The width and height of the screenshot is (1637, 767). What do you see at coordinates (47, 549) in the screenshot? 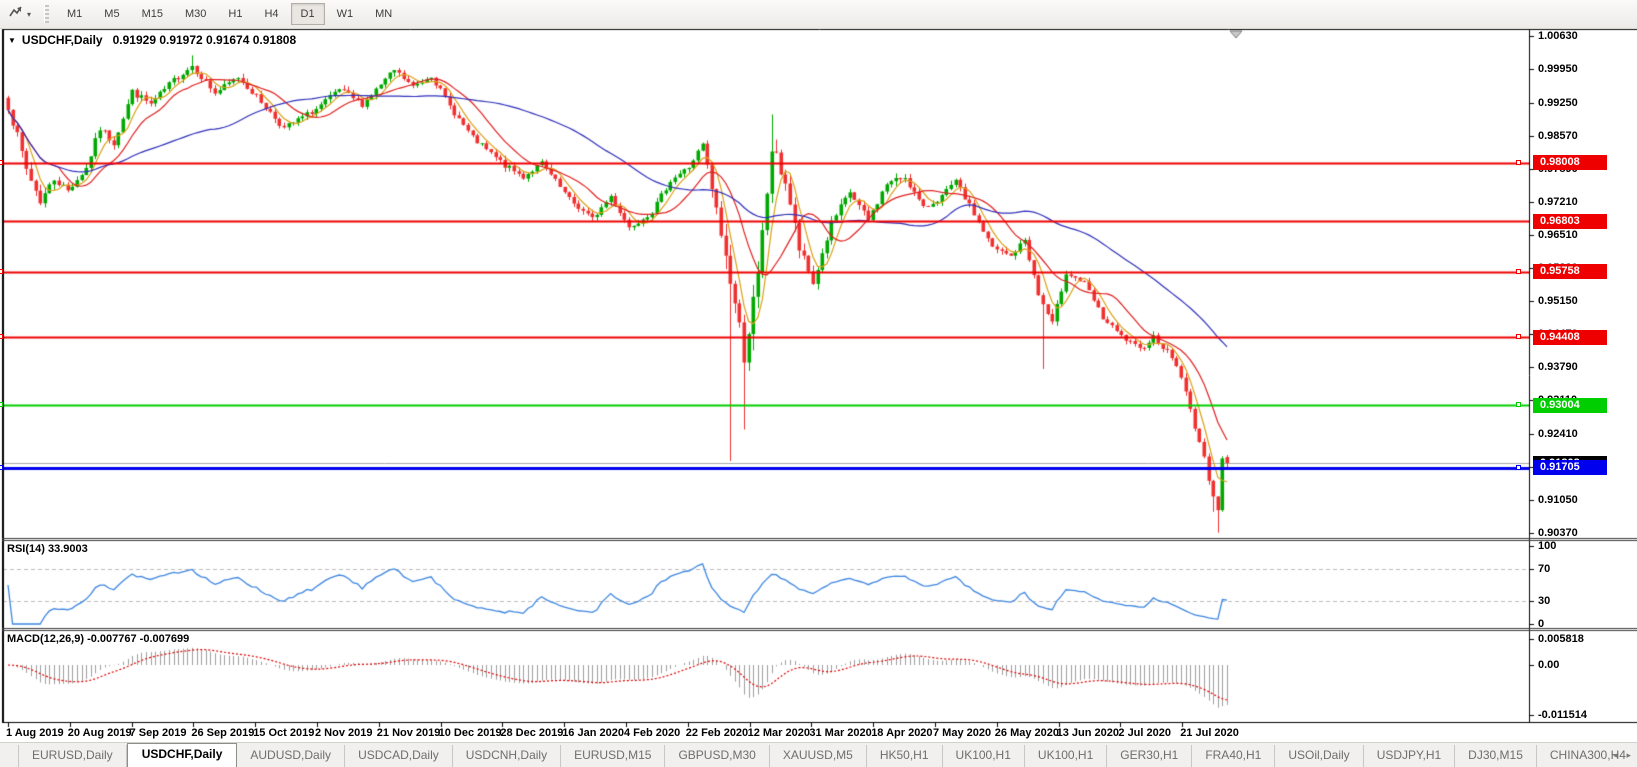
I see `rsi-indicator-label: RSI(14) 33.9003` at bounding box center [47, 549].